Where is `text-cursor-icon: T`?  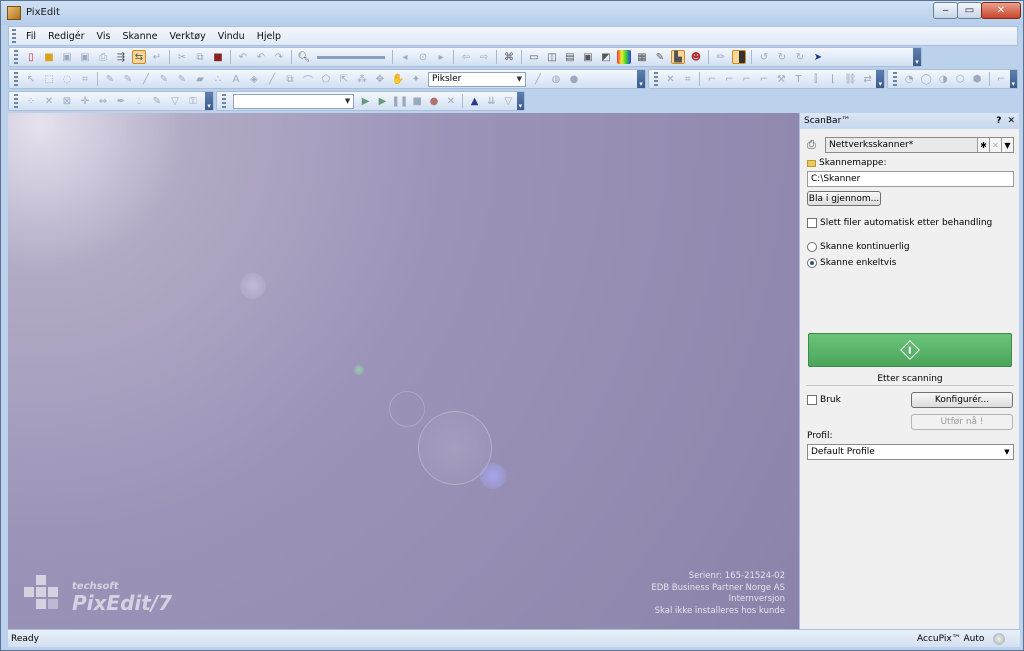
text-cursor-icon: T is located at coordinates (798, 79).